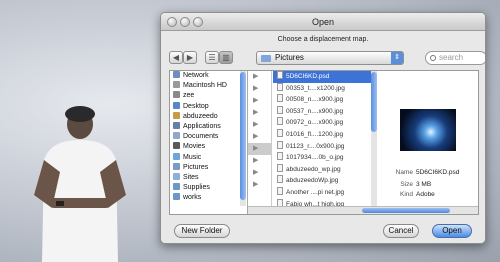  What do you see at coordinates (202, 231) in the screenshot?
I see `new-folder-button: New Folder` at bounding box center [202, 231].